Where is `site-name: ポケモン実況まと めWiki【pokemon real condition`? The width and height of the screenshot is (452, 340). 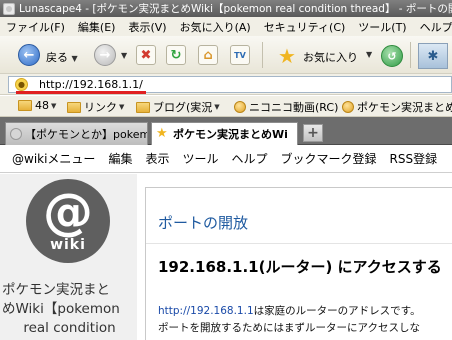 site-name: ポケモン実況まと めWiki【pokemon real condition is located at coordinates (69, 309).